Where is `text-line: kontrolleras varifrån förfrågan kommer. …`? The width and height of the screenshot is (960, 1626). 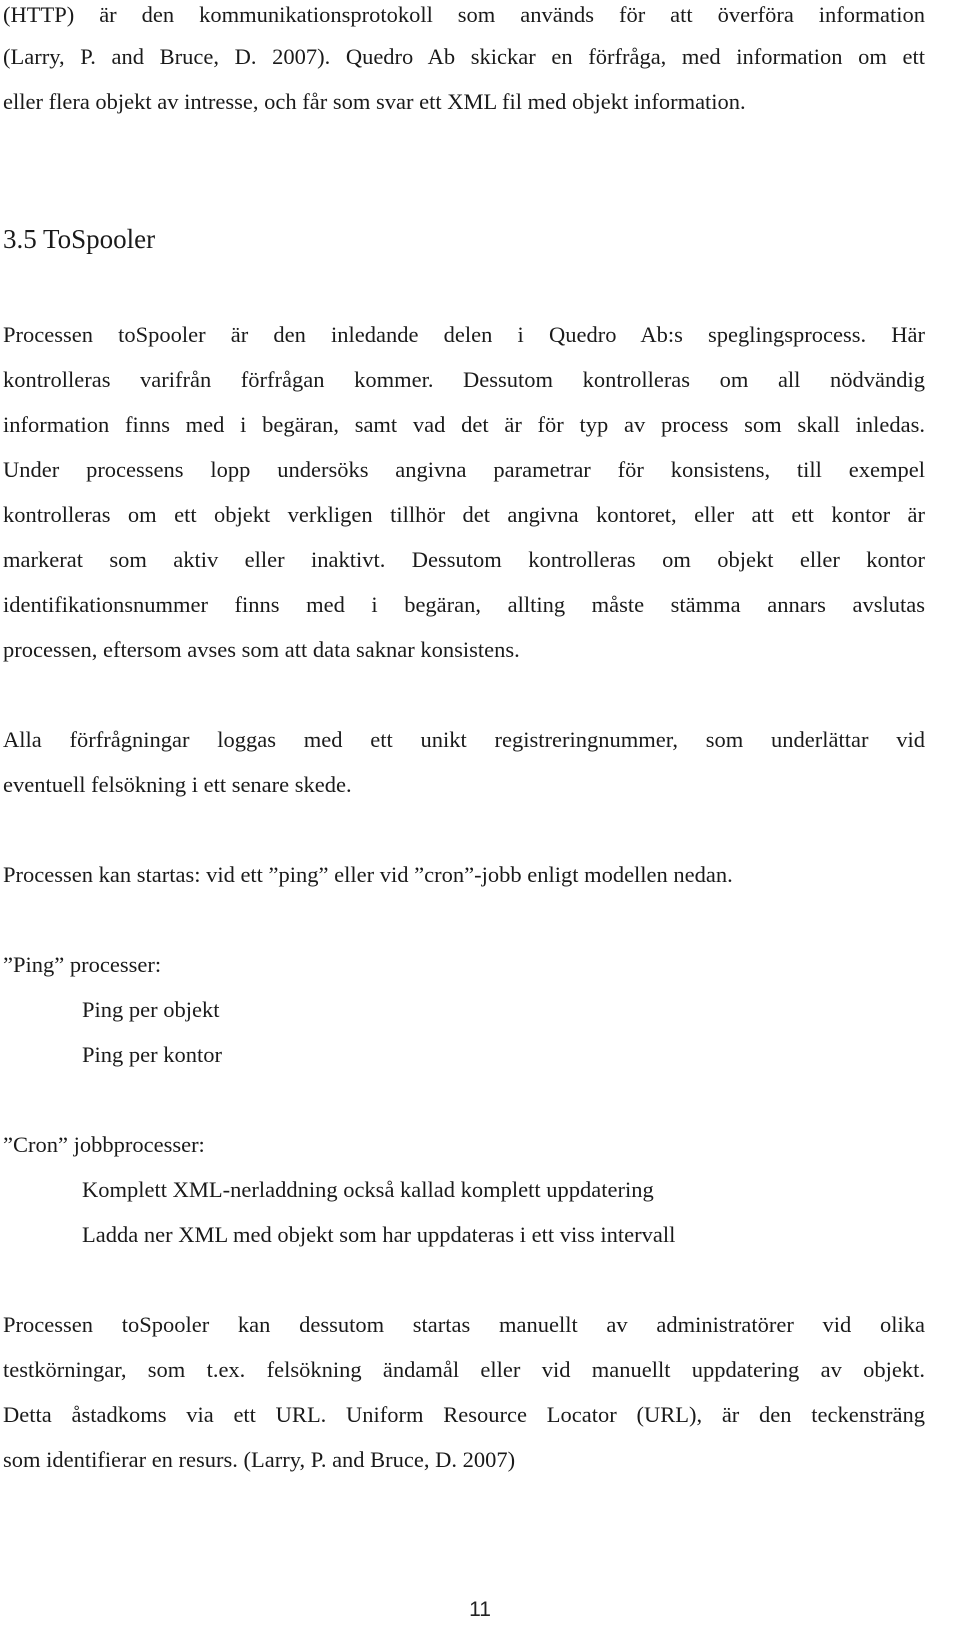 text-line: kontrolleras varifrån förfrågan kommer. … is located at coordinates (464, 379).